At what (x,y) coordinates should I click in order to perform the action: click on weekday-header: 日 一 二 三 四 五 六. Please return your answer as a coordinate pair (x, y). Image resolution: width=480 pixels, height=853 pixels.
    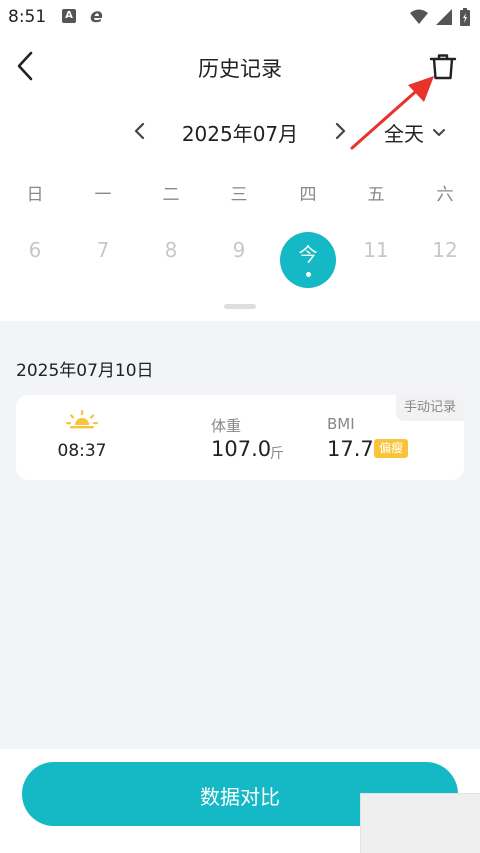
    Looking at the image, I should click on (240, 194).